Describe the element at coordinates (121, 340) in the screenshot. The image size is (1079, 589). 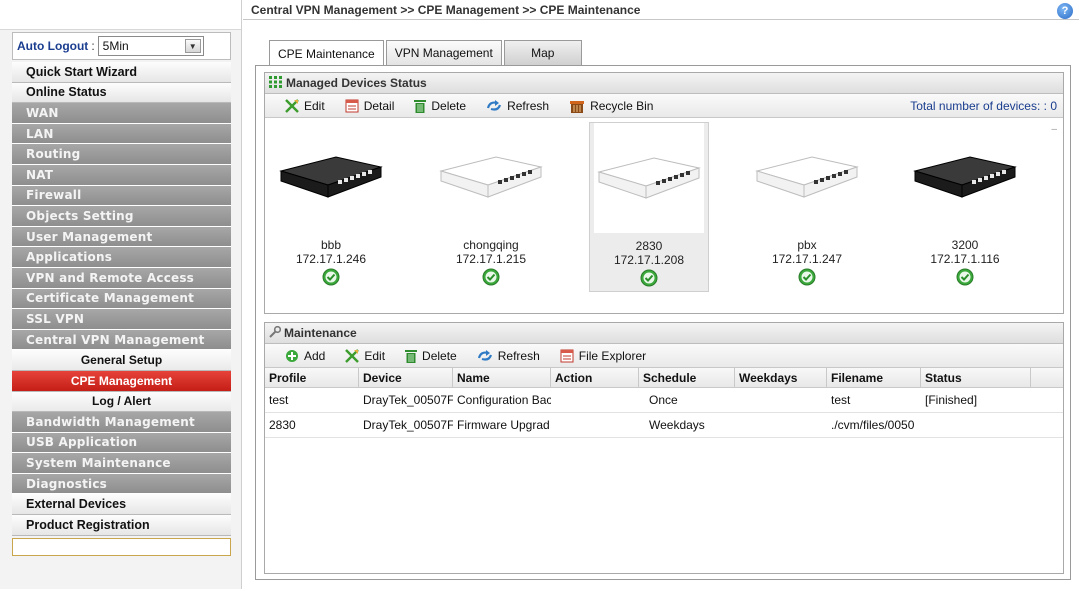
I see `sidebar-item-central-vpn-management: Central VPN Management` at that location.